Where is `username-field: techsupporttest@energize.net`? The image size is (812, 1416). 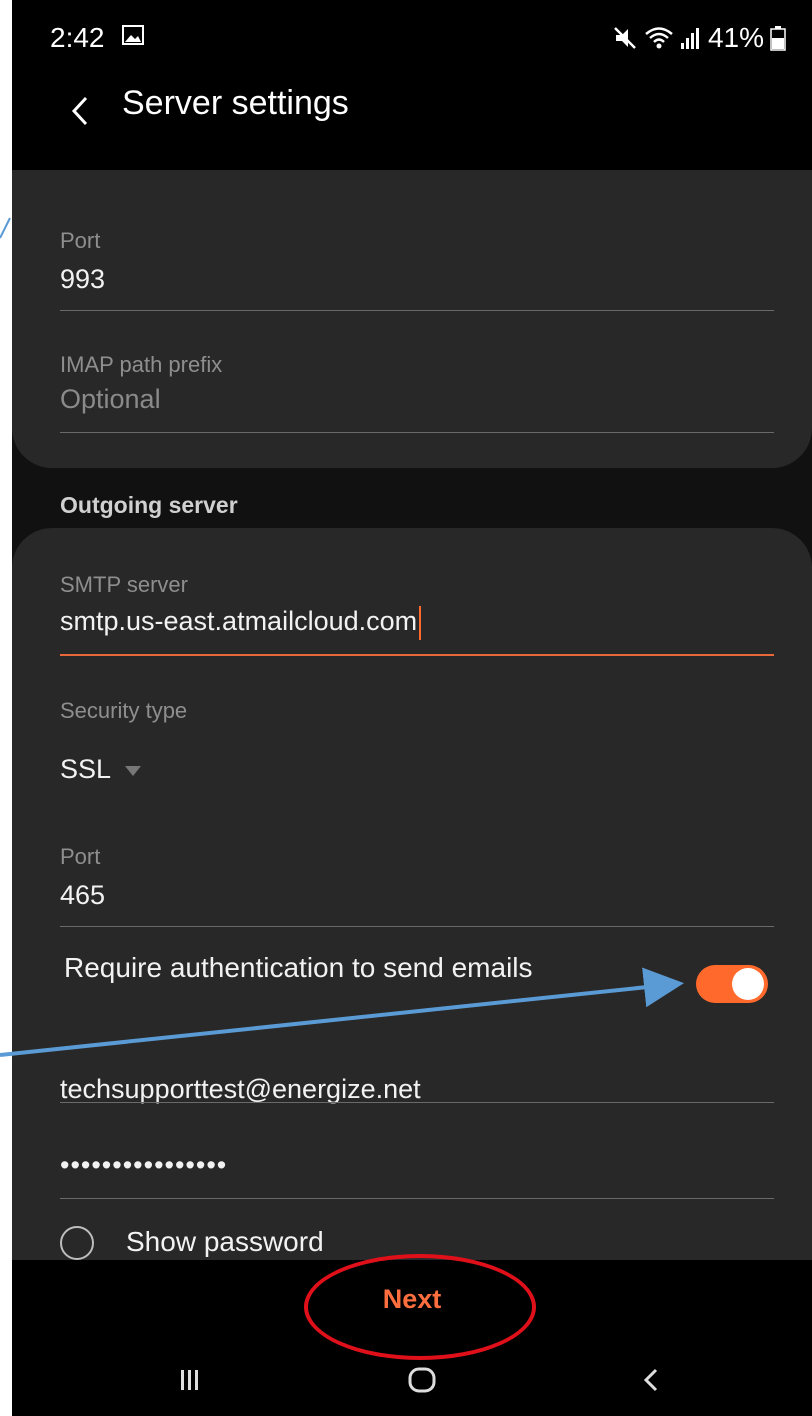 username-field: techsupporttest@energize.net is located at coordinates (240, 1089).